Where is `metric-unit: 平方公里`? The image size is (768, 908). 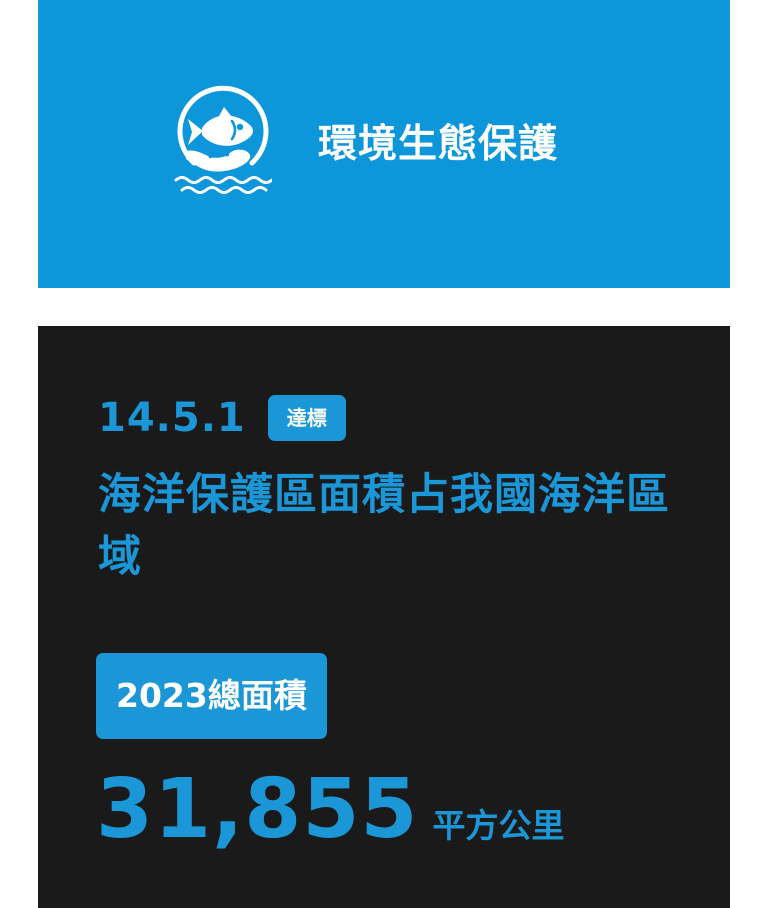
metric-unit: 平方公里 is located at coordinates (498, 825).